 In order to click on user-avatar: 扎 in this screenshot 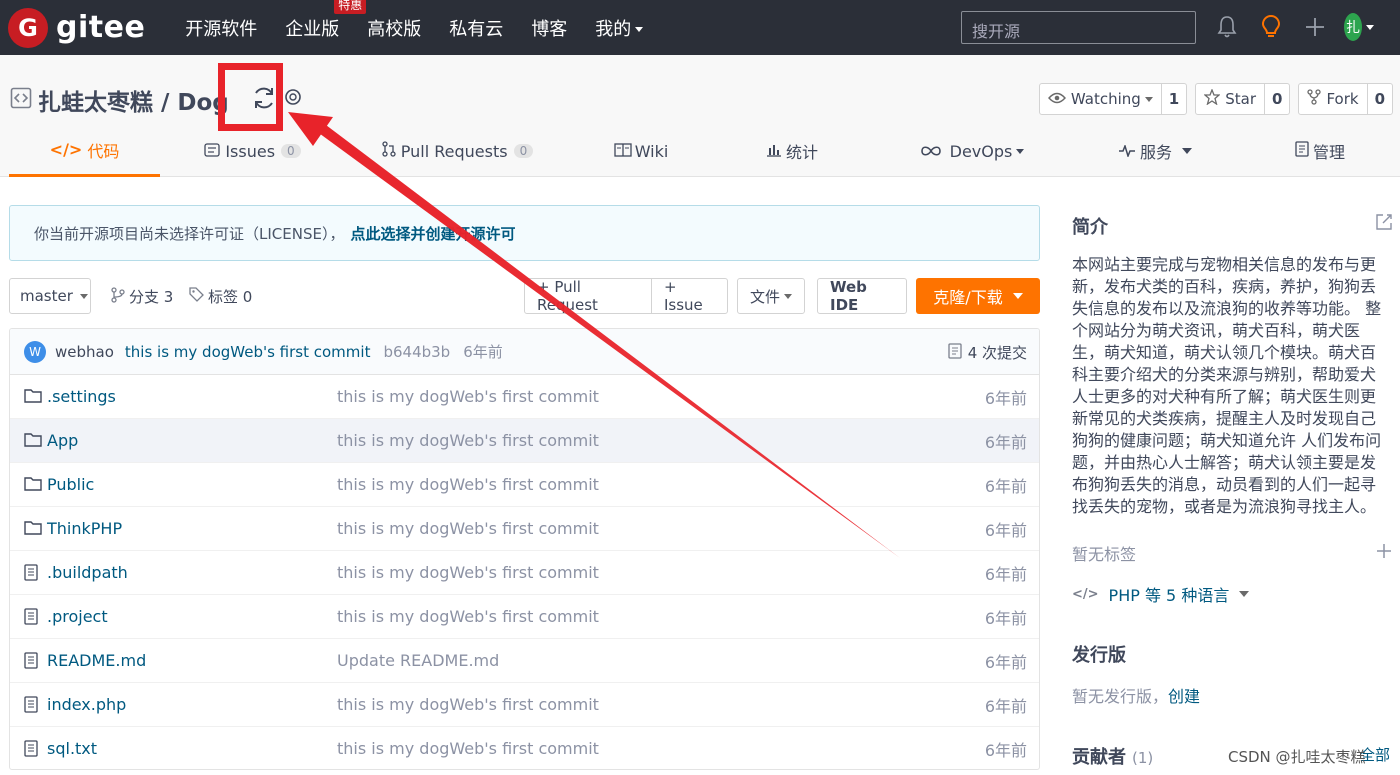, I will do `click(1359, 27)`.